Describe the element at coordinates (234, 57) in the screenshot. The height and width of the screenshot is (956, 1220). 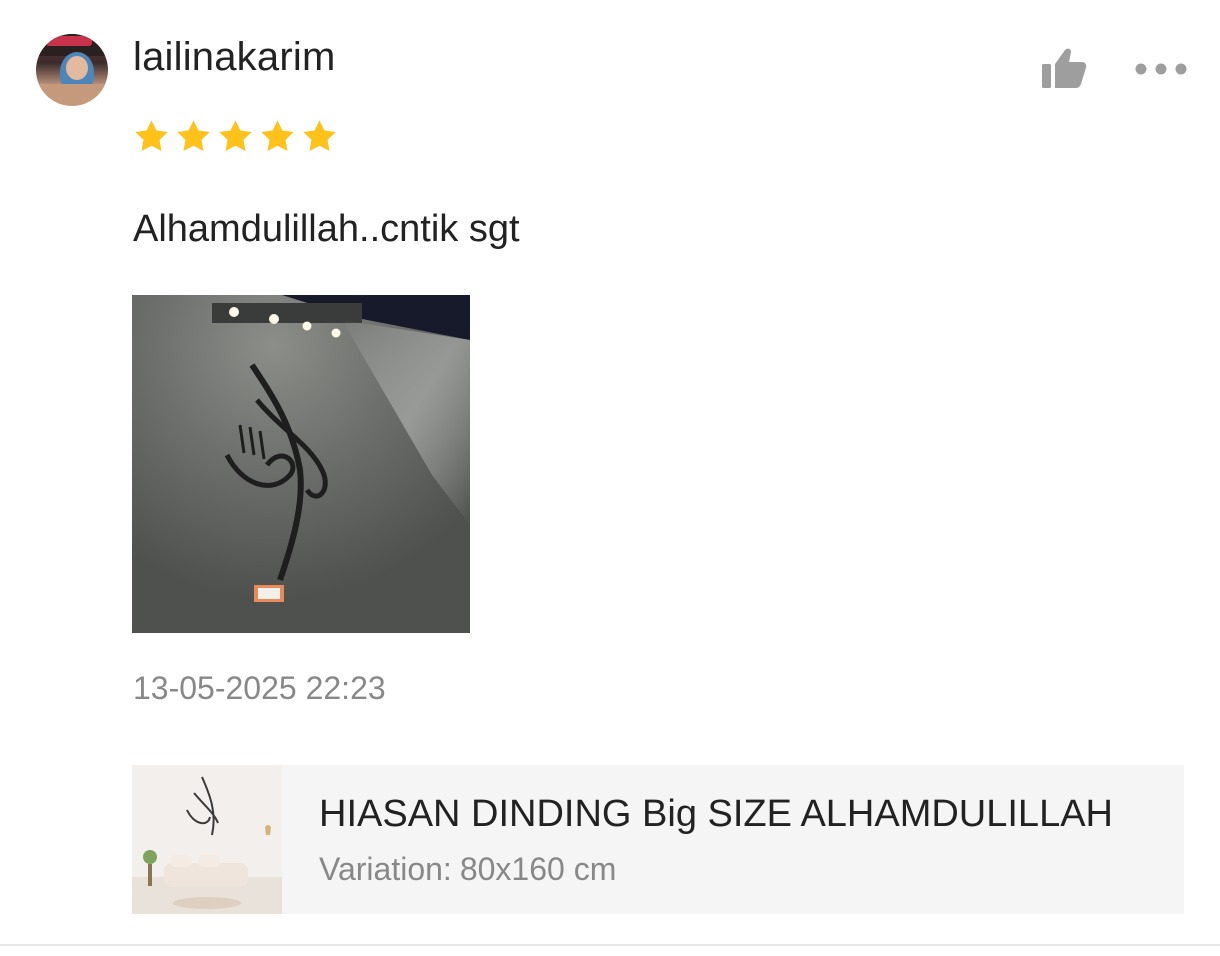
I see `username: lailinakarim` at that location.